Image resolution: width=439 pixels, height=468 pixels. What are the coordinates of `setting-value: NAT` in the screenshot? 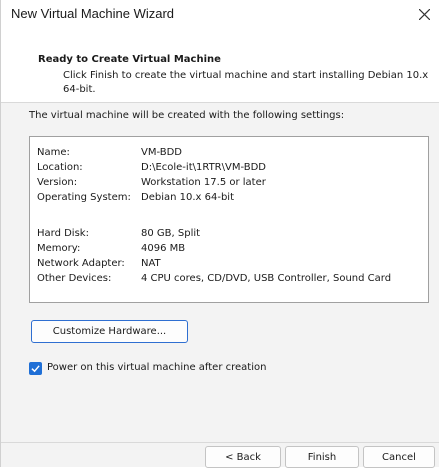 It's located at (151, 263).